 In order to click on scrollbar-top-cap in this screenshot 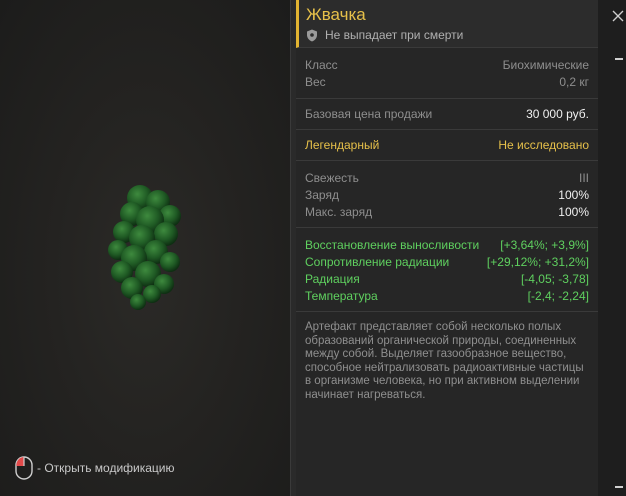, I will do `click(619, 59)`.